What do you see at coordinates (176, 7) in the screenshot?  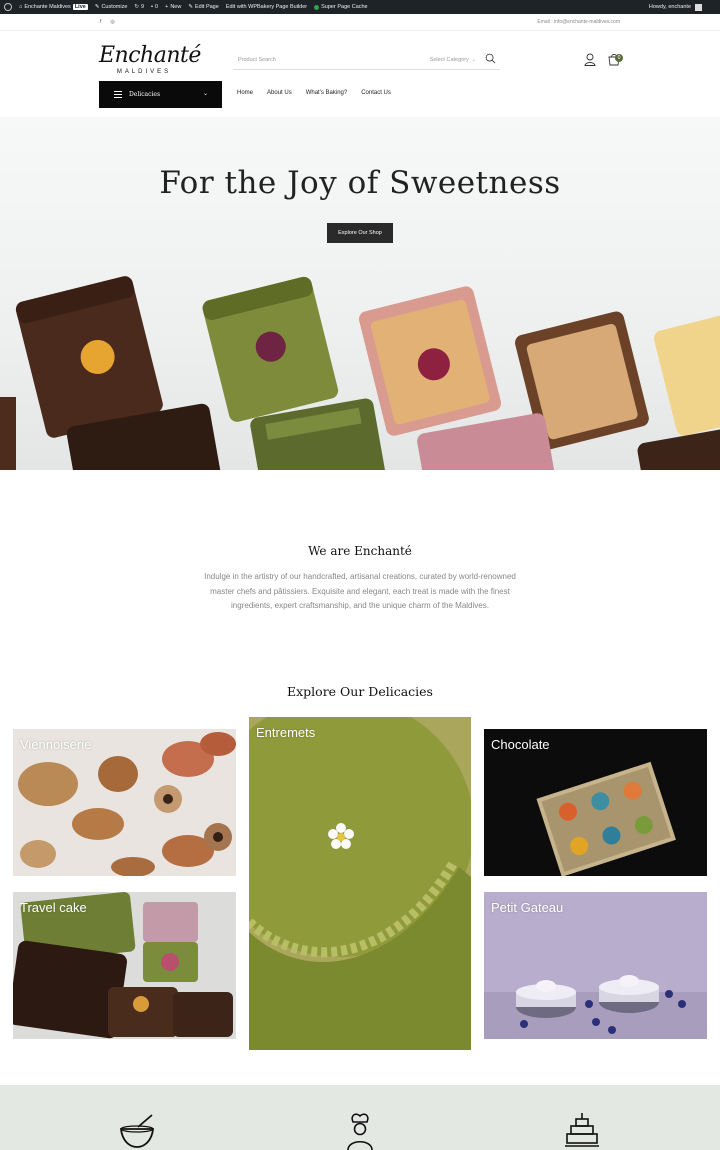 I see `new-label: New` at bounding box center [176, 7].